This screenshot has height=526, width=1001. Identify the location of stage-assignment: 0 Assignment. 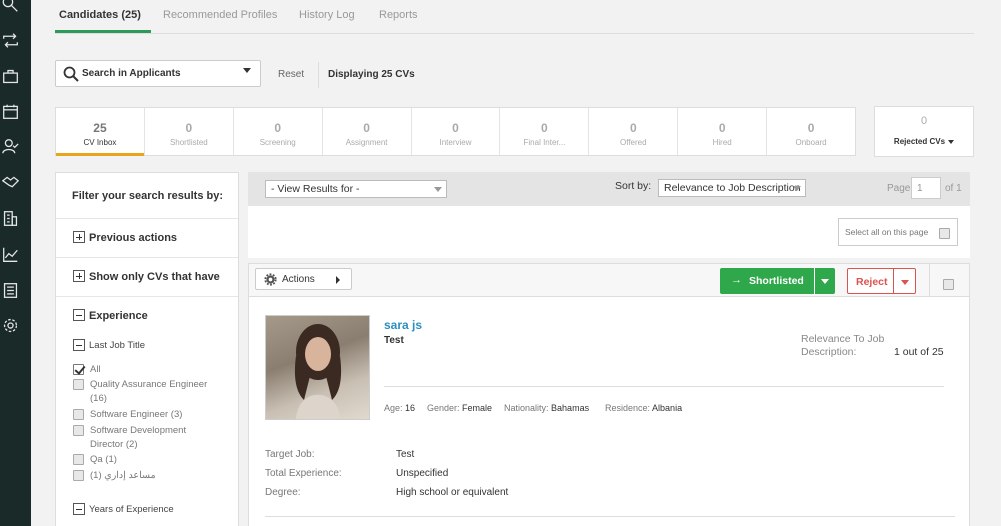
(367, 131).